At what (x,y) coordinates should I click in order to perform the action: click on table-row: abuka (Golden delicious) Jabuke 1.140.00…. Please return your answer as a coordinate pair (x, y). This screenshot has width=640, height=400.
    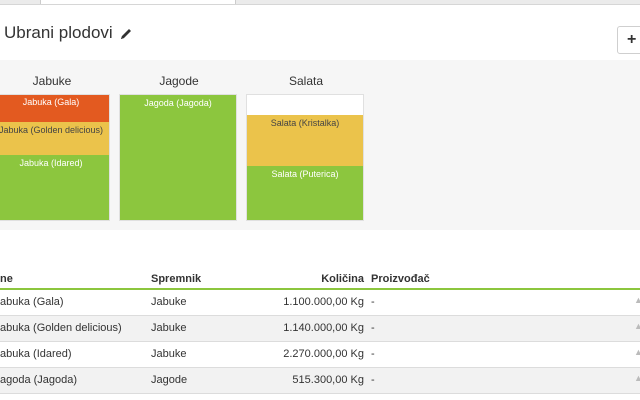
    Looking at the image, I should click on (320, 329).